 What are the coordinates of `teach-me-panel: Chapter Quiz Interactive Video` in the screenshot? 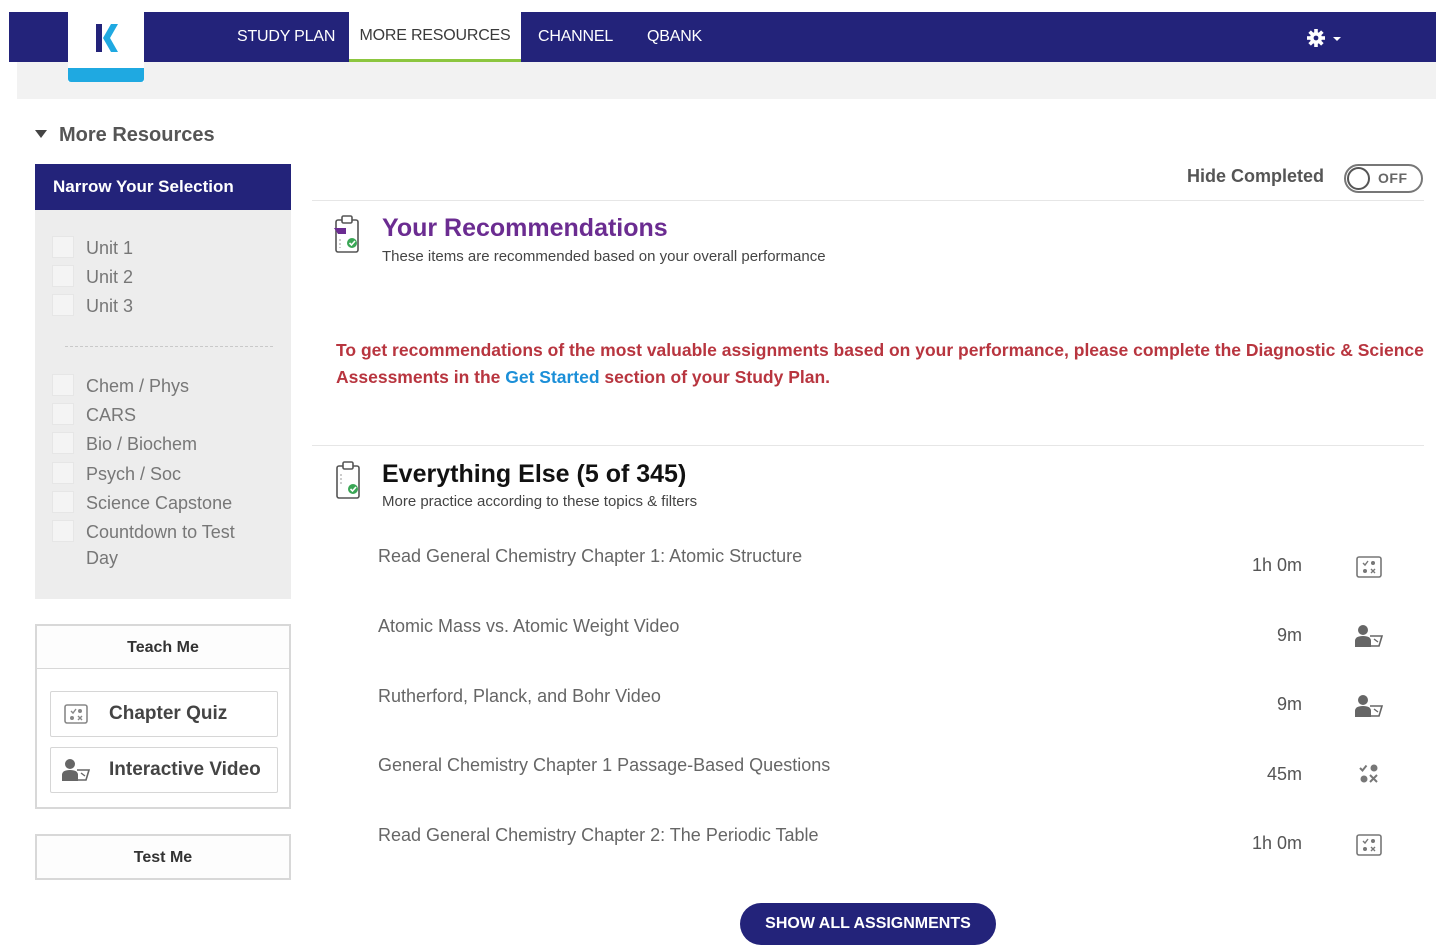 It's located at (163, 739).